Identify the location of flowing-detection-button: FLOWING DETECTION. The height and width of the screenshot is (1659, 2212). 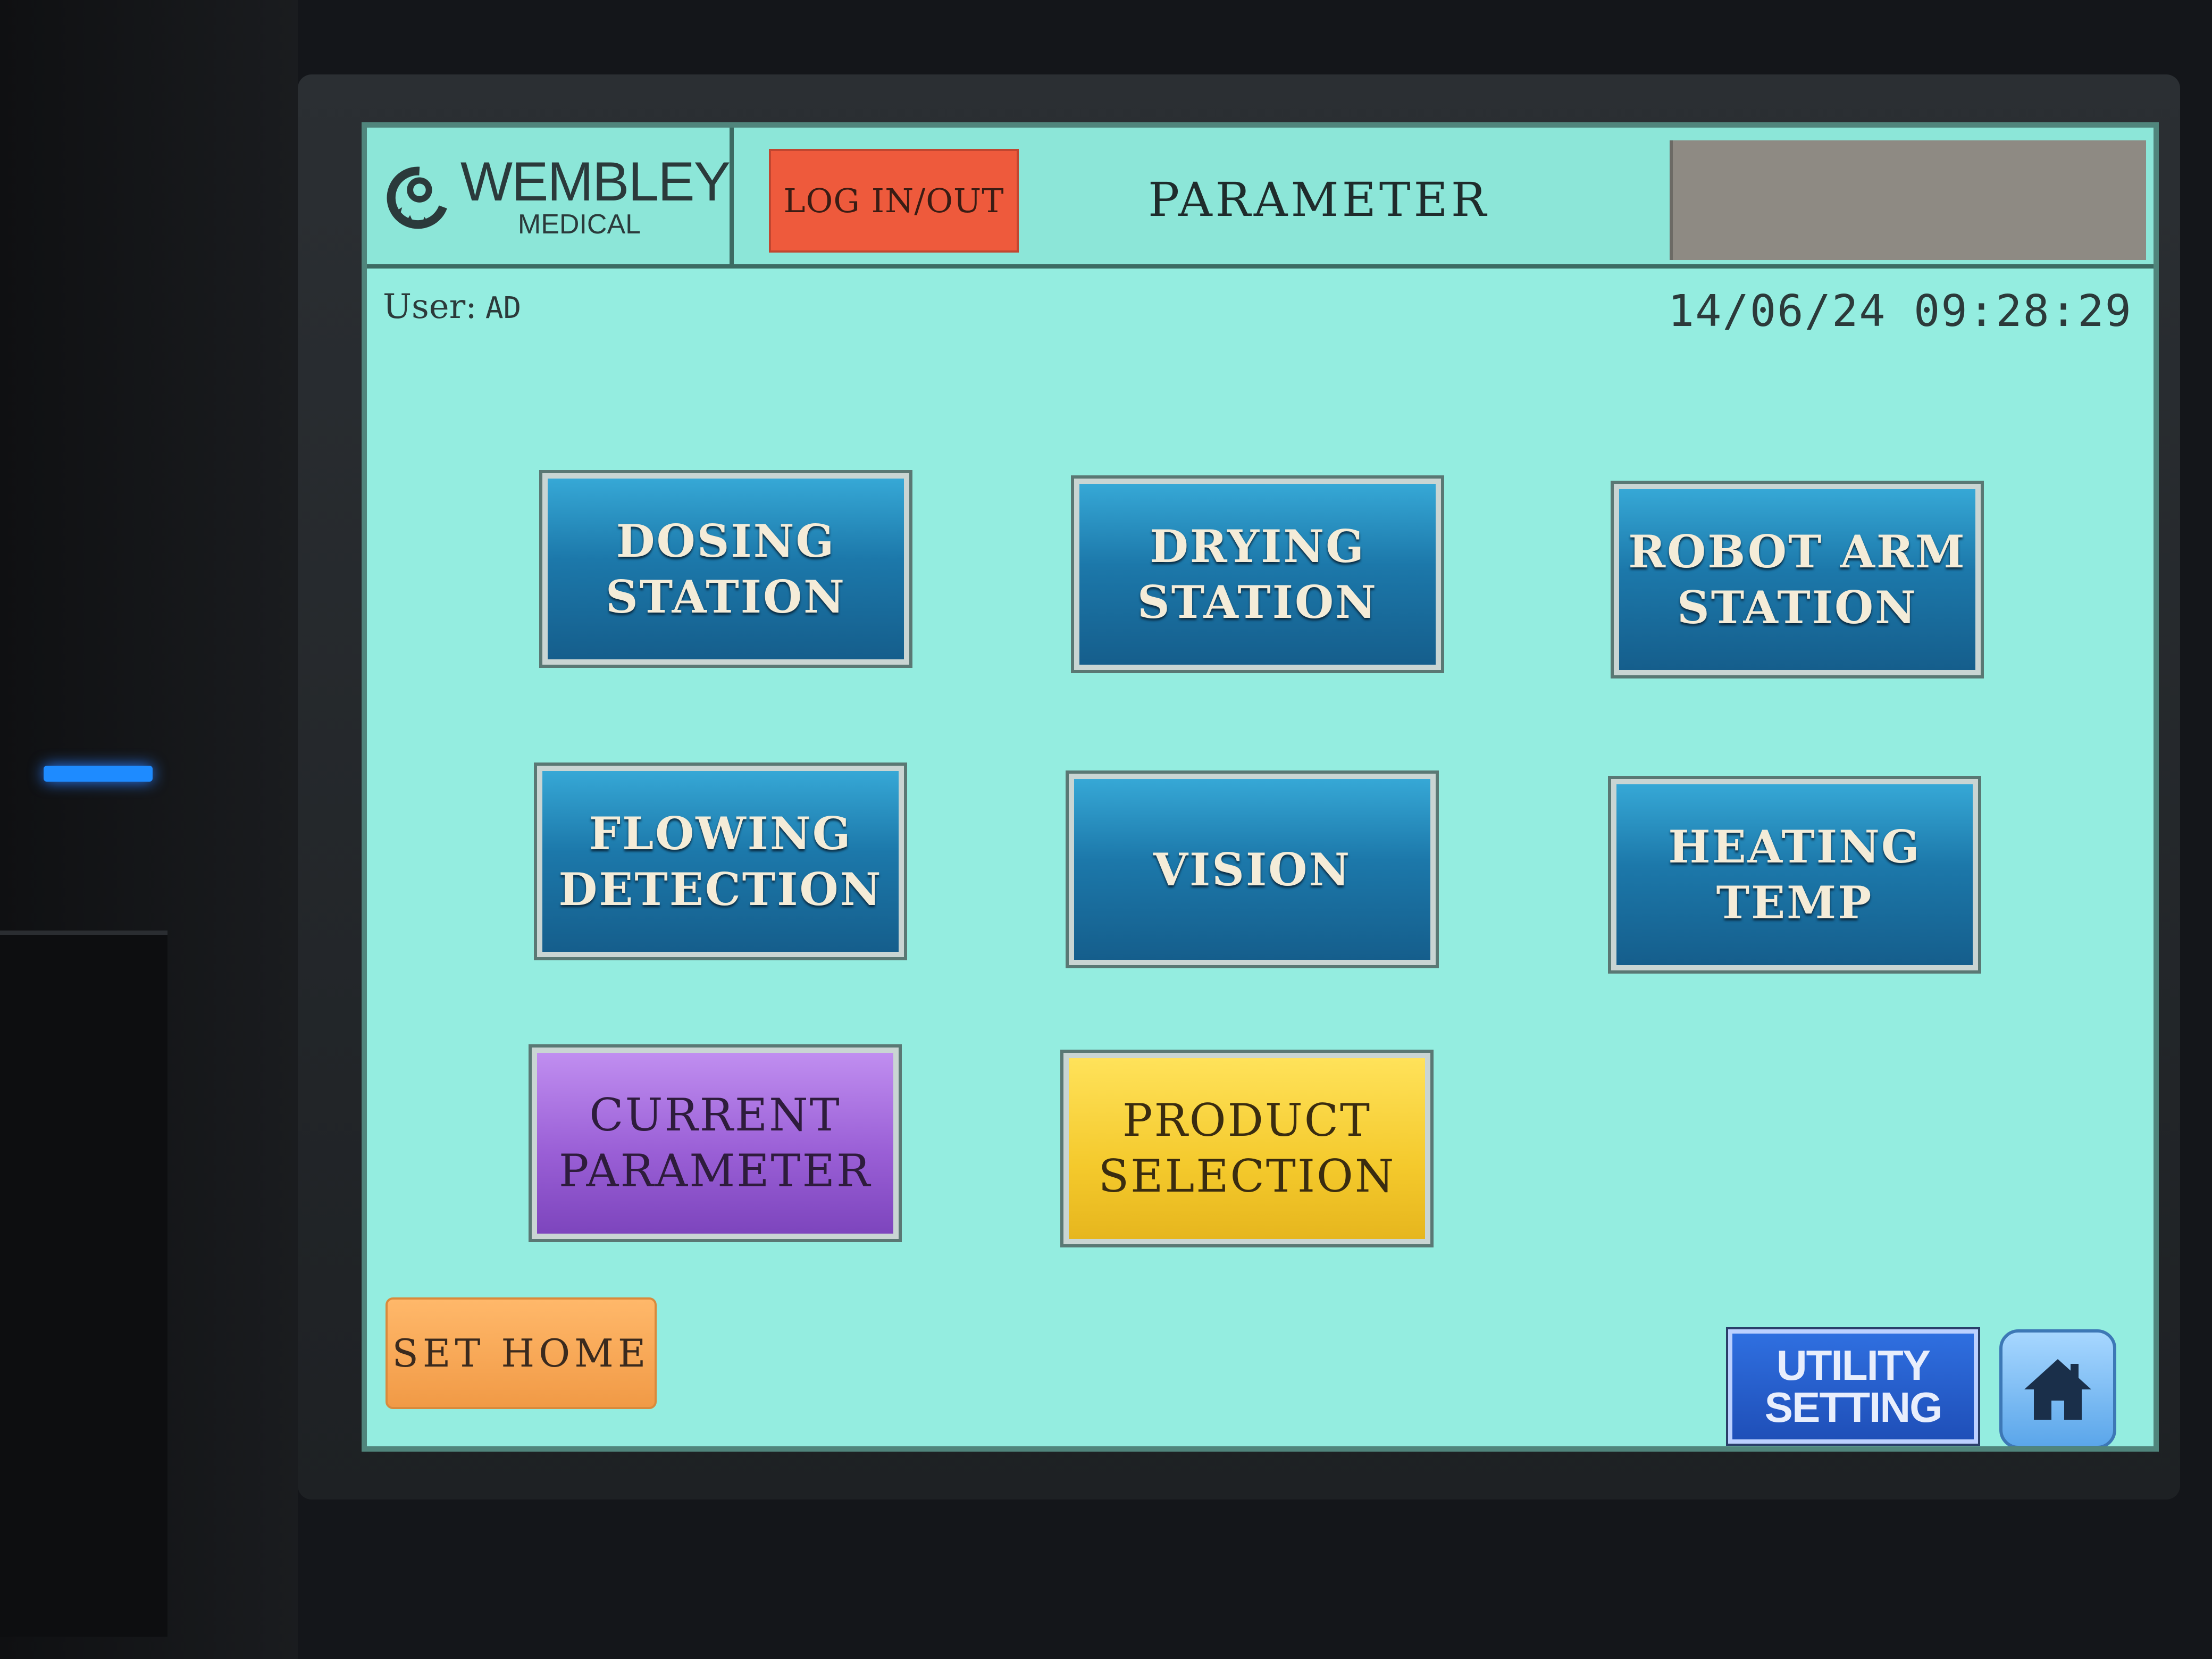
(720, 861).